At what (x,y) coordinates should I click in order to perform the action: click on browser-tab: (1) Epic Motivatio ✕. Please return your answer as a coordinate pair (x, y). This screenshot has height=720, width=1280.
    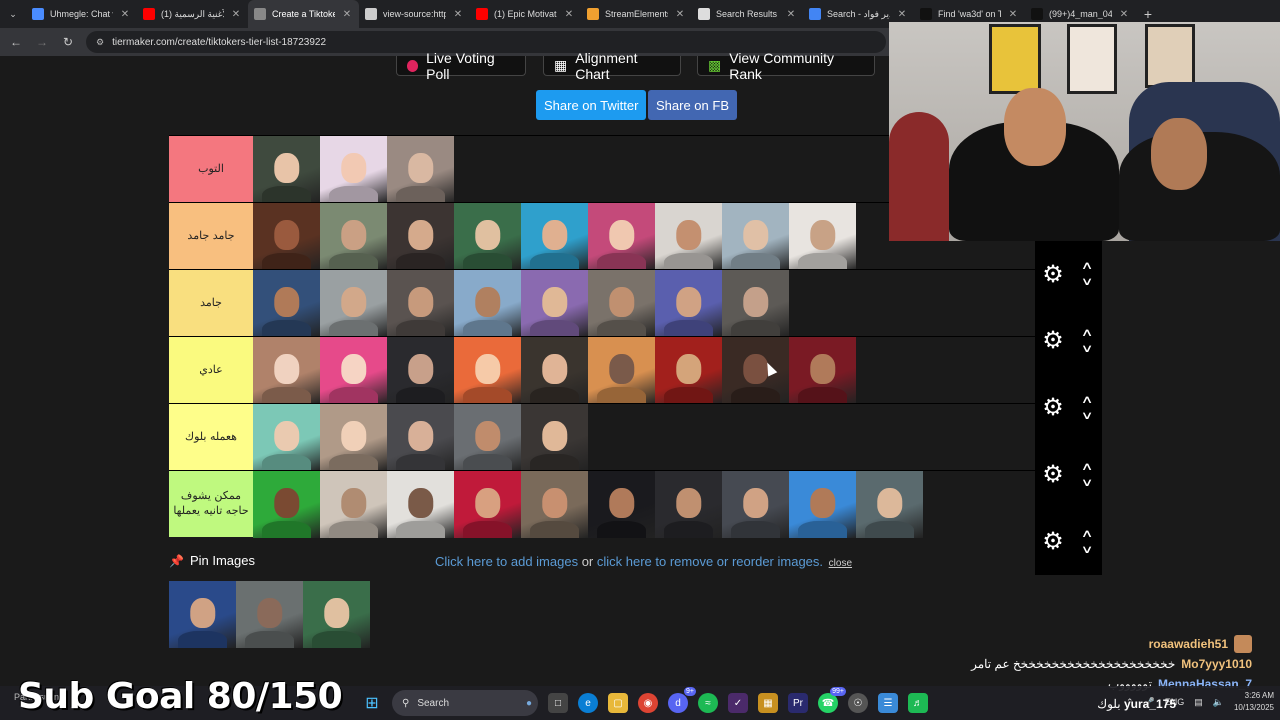
    Looking at the image, I should click on (525, 14).